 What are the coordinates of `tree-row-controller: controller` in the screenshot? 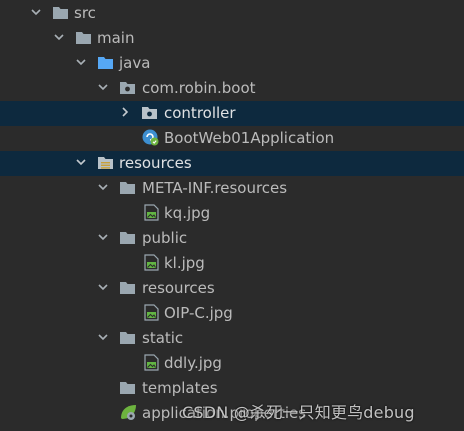 It's located at (232, 113).